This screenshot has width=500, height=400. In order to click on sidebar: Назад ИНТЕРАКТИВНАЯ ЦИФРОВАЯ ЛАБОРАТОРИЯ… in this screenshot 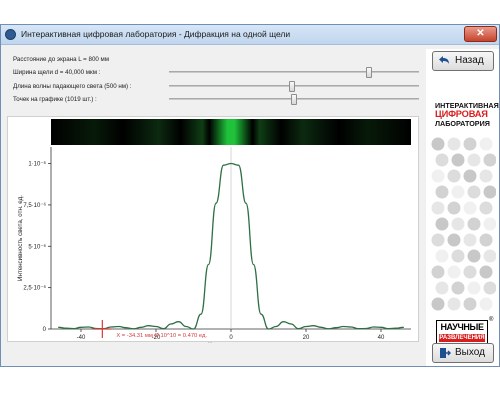, I will do `click(462, 207)`.